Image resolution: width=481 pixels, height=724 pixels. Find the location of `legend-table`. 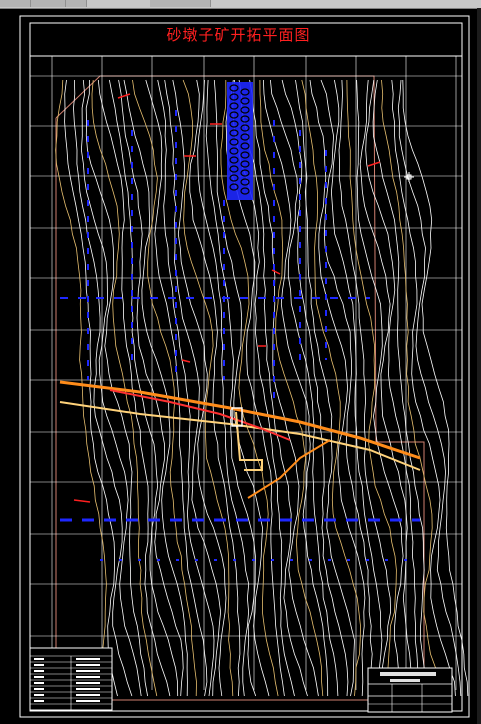

legend-table is located at coordinates (71, 679).